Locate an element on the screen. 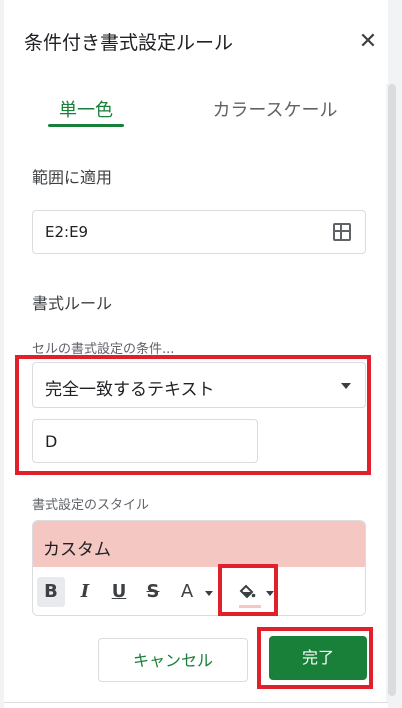 The image size is (402, 708). condition-dropdown: 完全一致するテキスト is located at coordinates (199, 385).